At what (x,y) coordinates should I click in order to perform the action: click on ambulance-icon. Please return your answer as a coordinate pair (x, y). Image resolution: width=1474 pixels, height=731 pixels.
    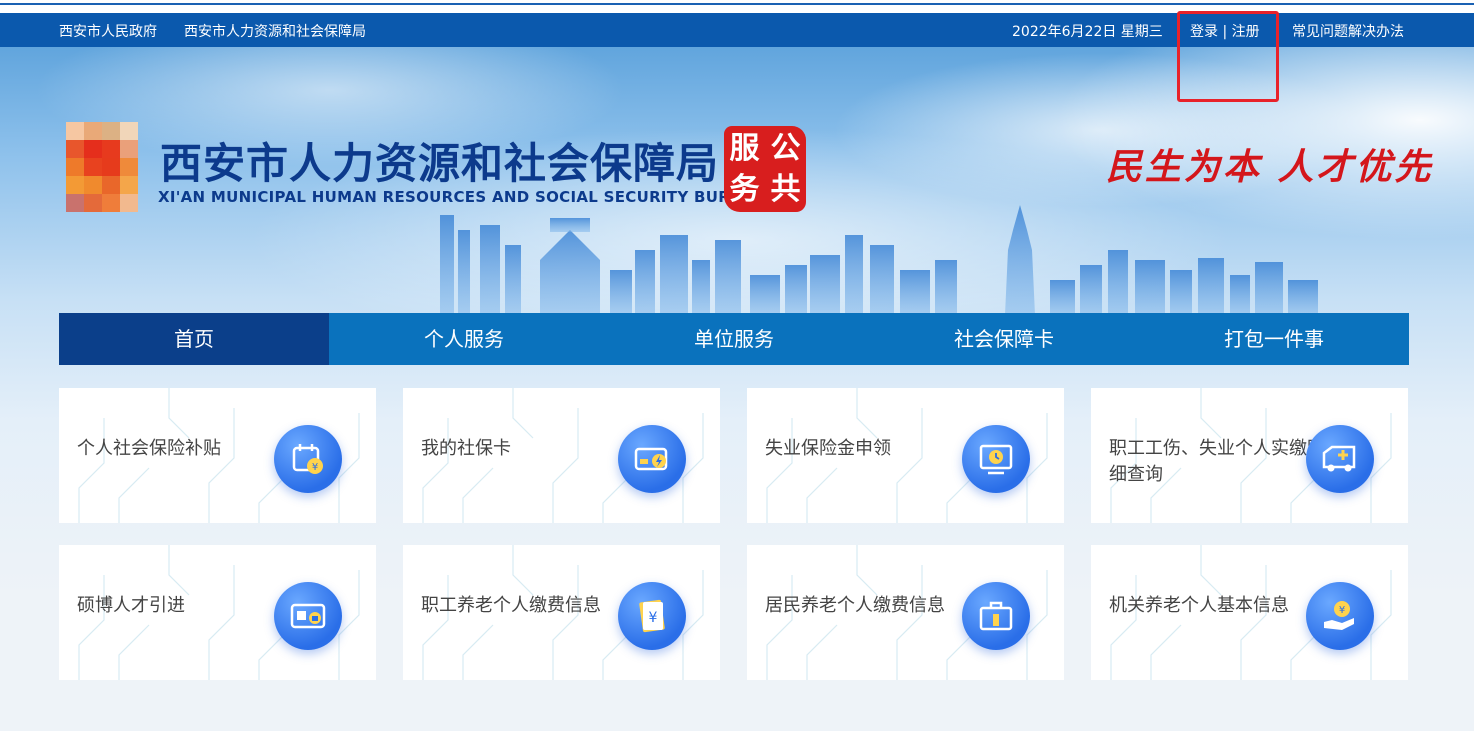
    Looking at the image, I should click on (1340, 459).